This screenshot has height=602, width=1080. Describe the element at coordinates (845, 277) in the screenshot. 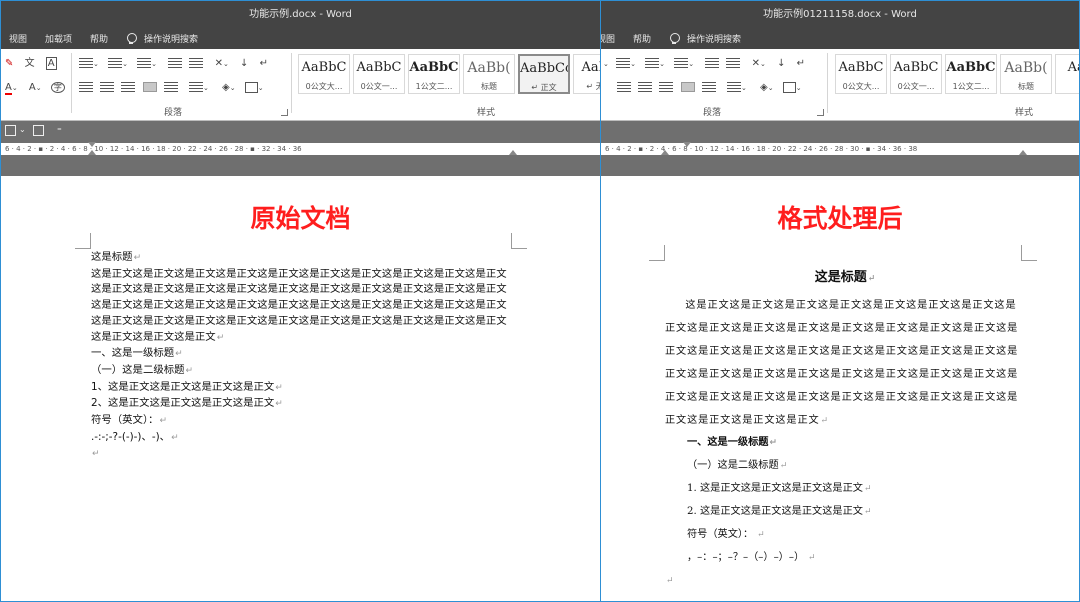

I see `doc-title: 这是标题↵` at that location.